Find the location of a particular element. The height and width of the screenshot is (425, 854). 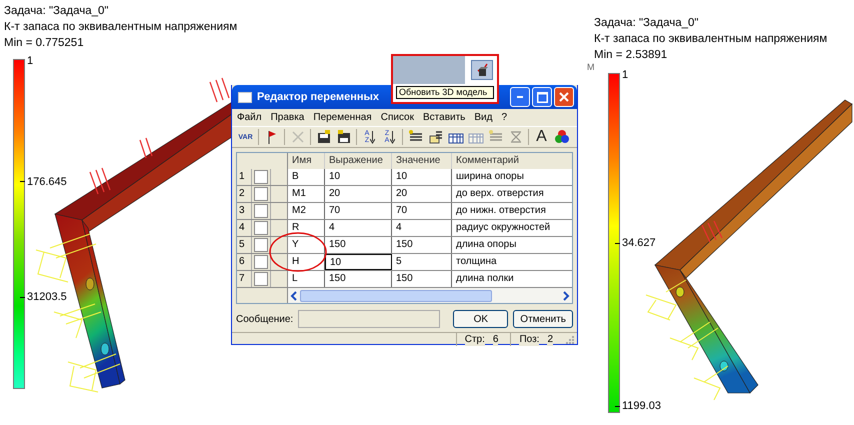

menu-item: Список is located at coordinates (397, 117).